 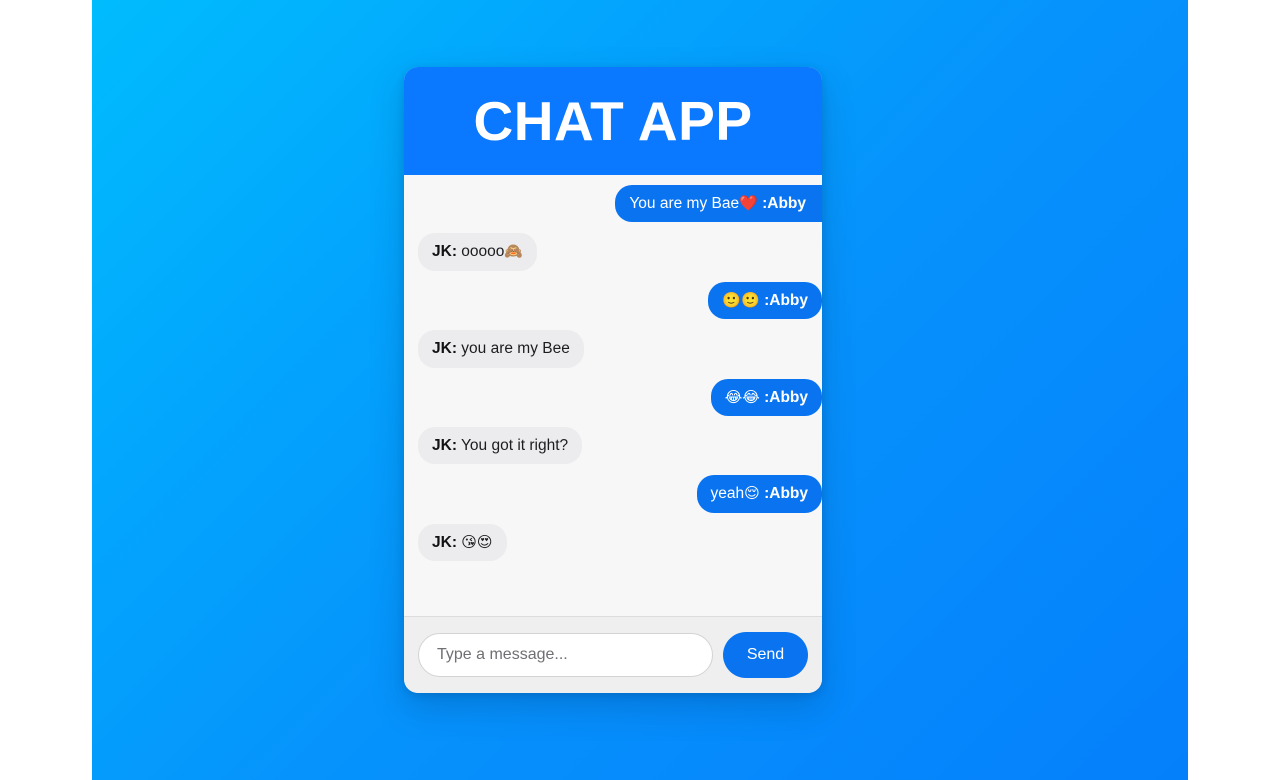 I want to click on send-button: Send, so click(x=765, y=655).